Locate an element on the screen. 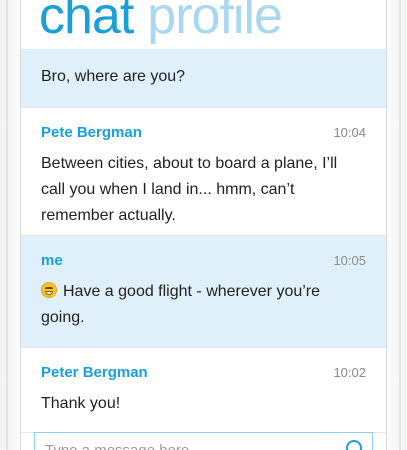 This screenshot has height=450, width=407. message-sender: me is located at coordinates (52, 260).